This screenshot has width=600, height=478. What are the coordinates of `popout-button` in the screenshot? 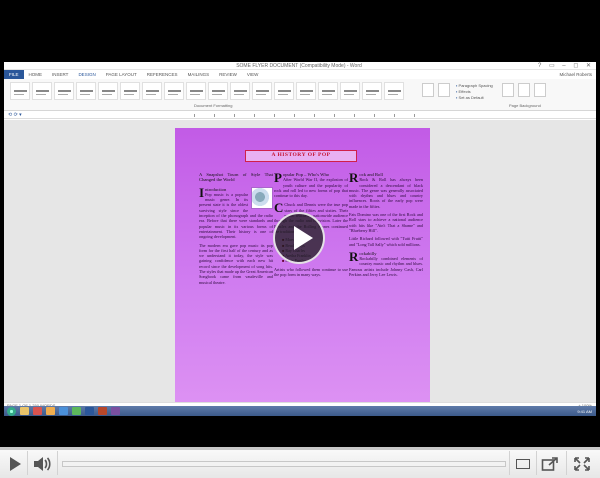 It's located at (550, 464).